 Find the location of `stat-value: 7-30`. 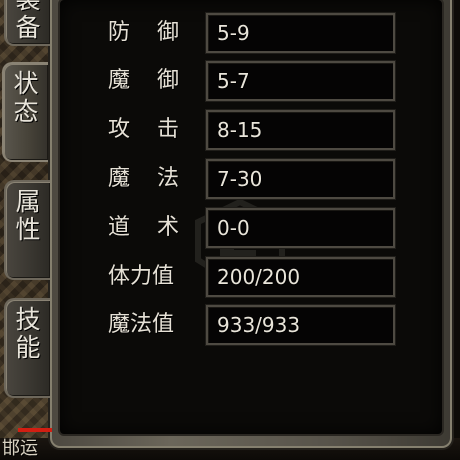

stat-value: 7-30 is located at coordinates (300, 179).